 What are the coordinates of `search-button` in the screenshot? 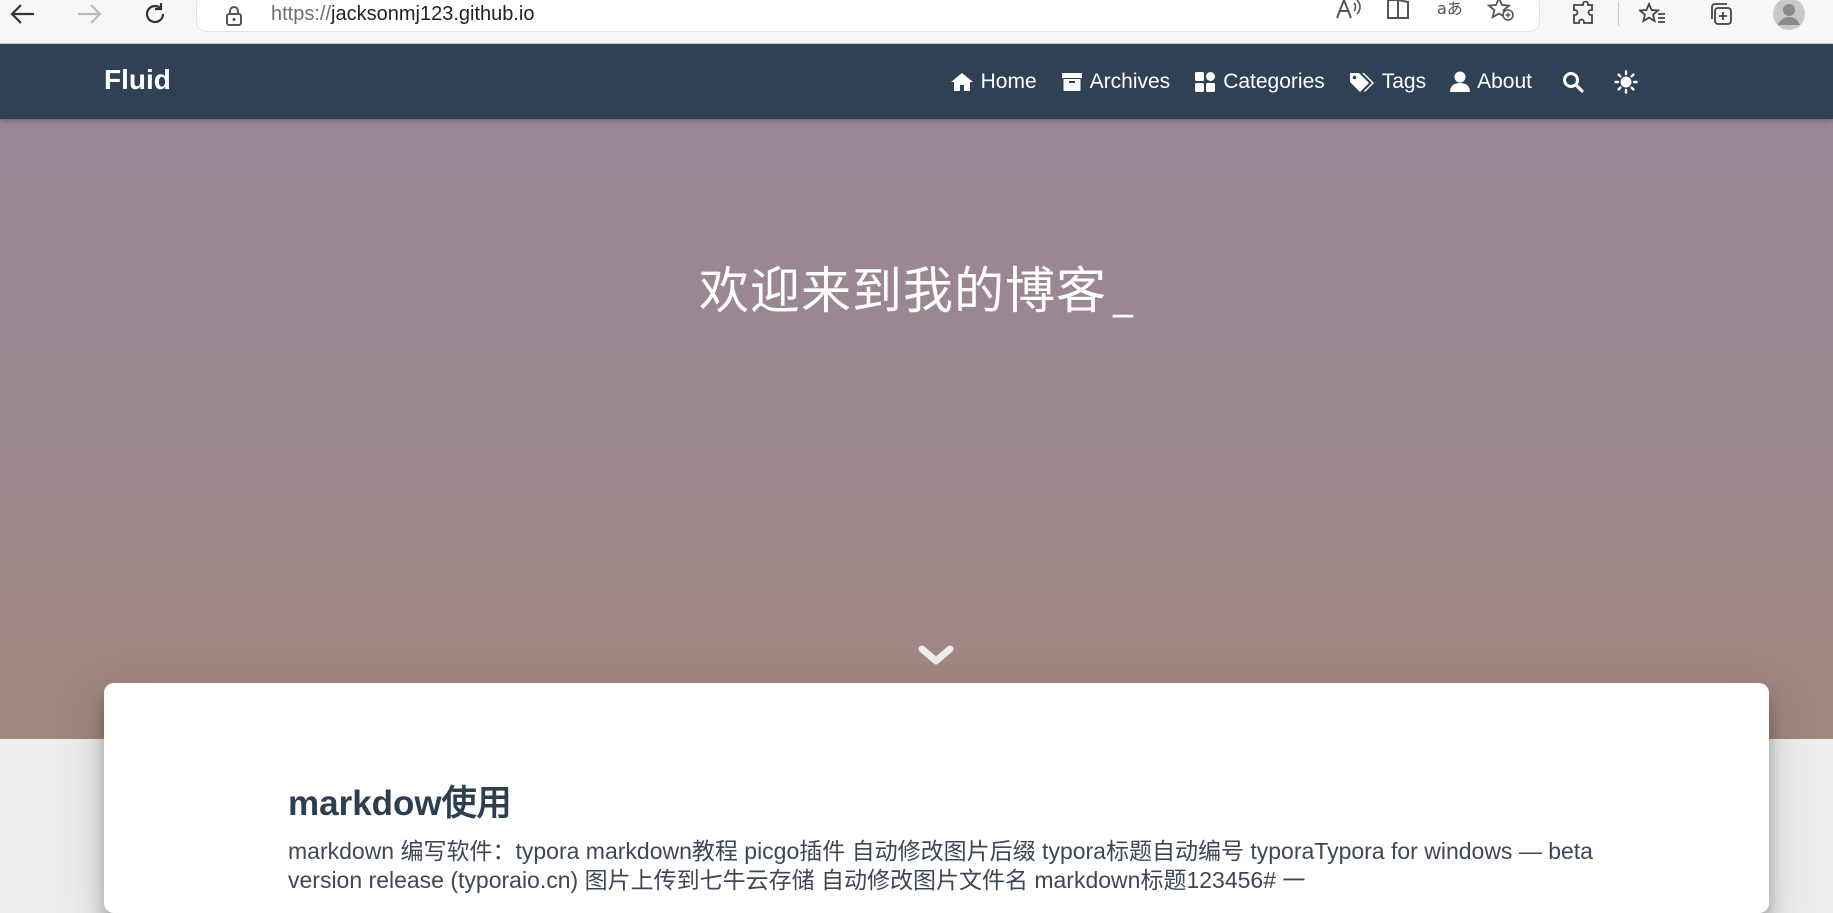 It's located at (1573, 82).